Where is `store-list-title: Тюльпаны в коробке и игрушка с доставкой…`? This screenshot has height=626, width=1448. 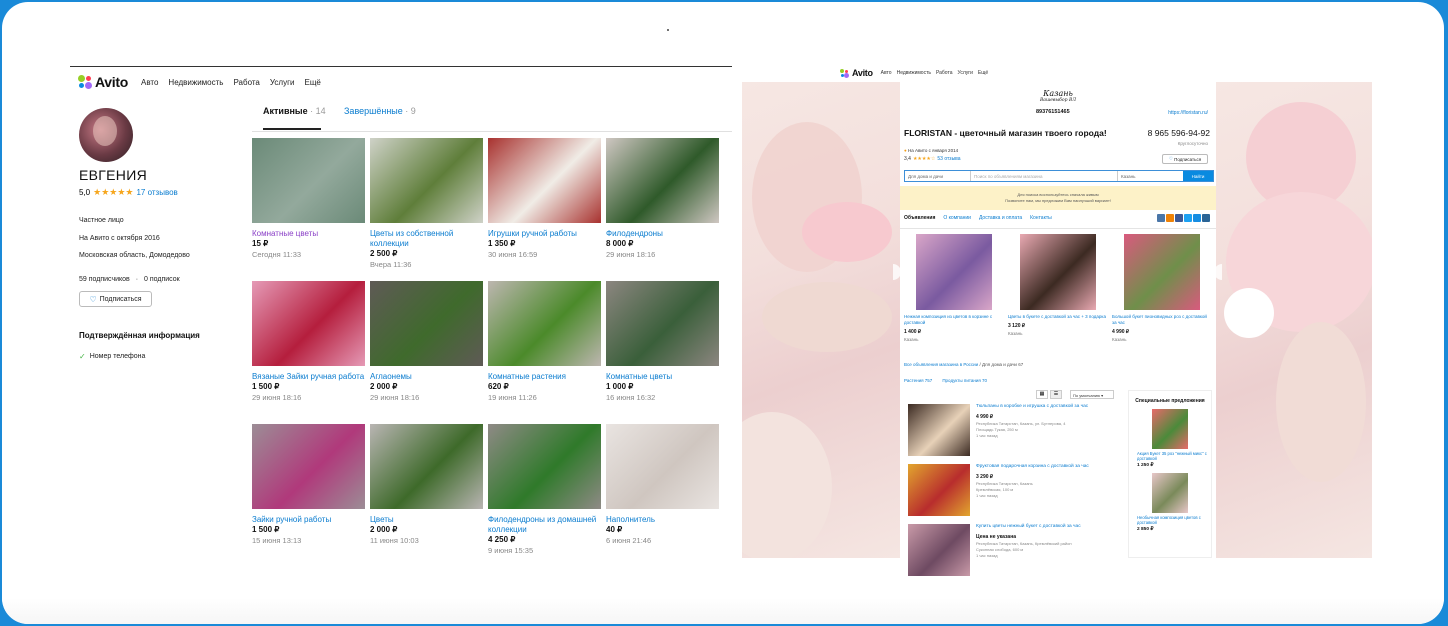 store-list-title: Тюльпаны в коробке и игрушка с доставкой… is located at coordinates (1032, 407).